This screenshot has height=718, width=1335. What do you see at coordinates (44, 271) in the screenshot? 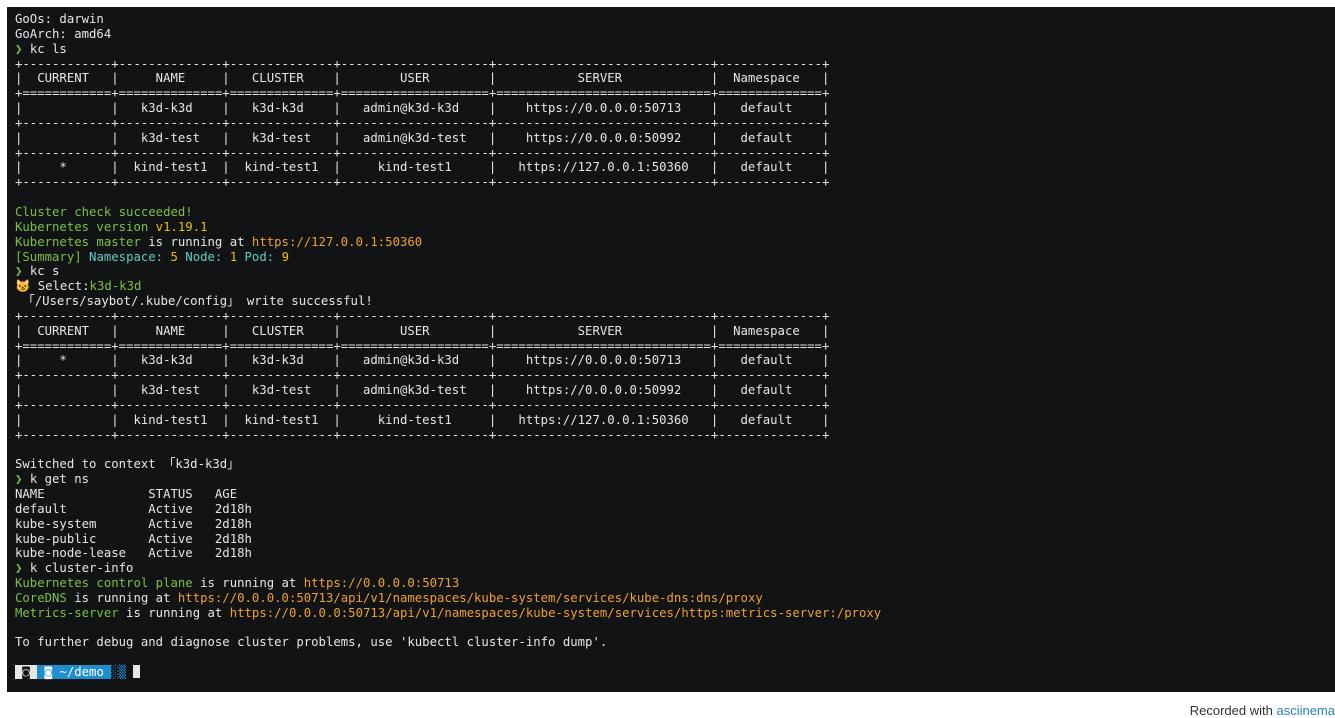
I see `terminal-text: kc s` at bounding box center [44, 271].